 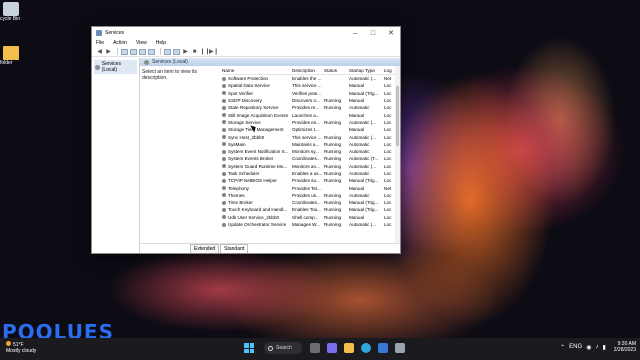 I want to click on battery-icon: ▮, so click(x=603, y=347).